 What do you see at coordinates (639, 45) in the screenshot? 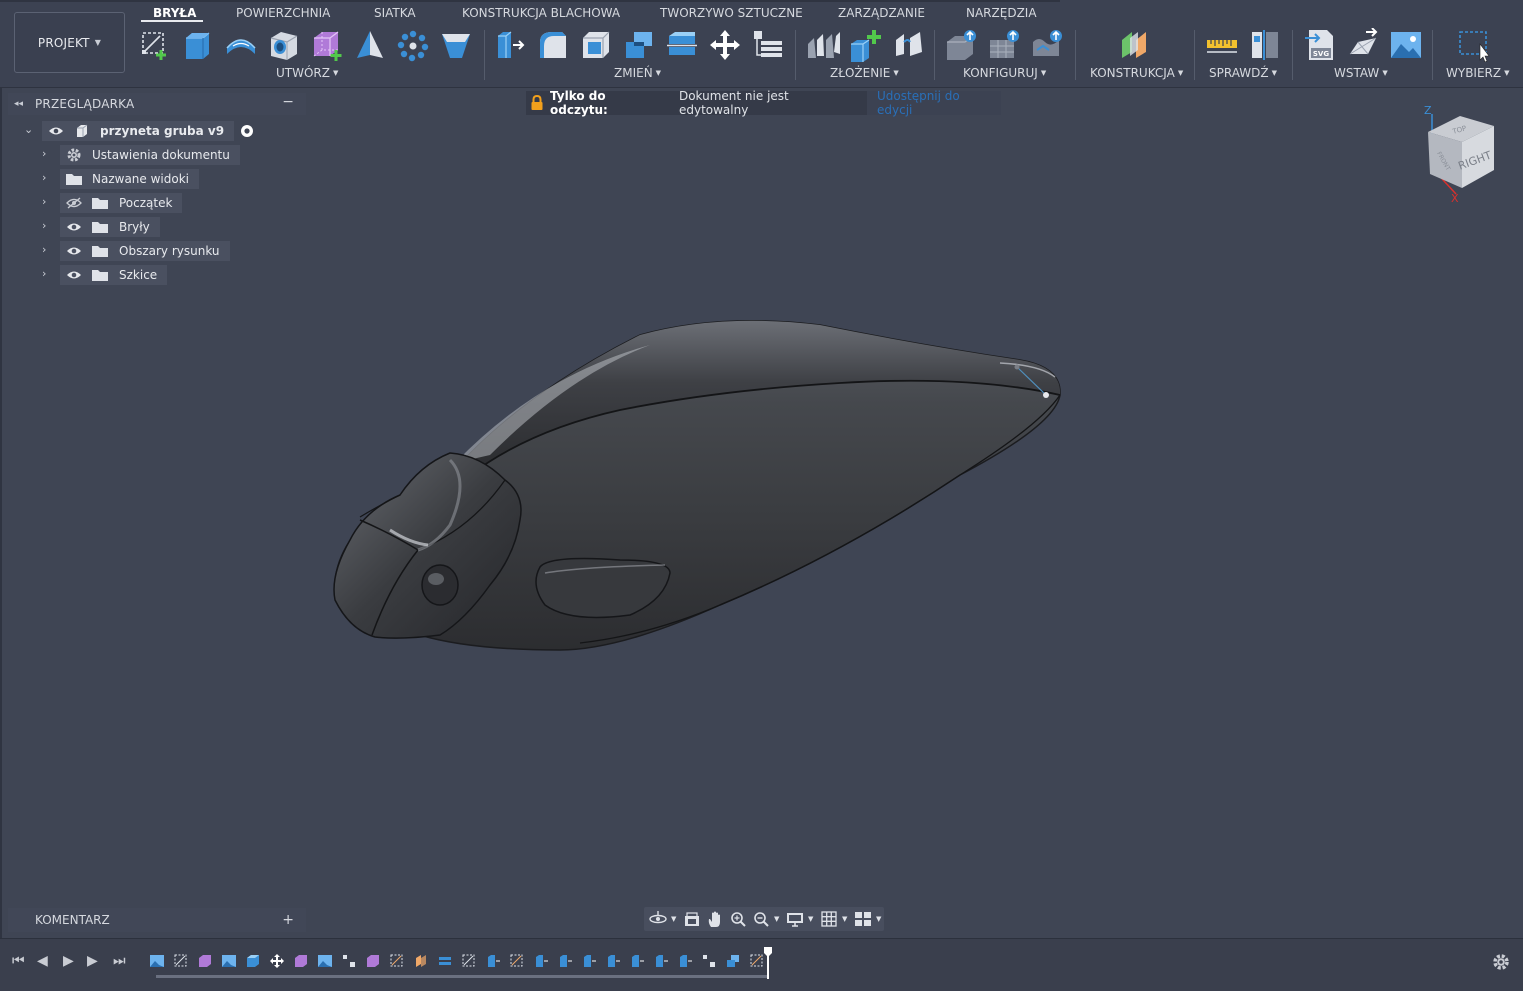
I see `combine-icon` at bounding box center [639, 45].